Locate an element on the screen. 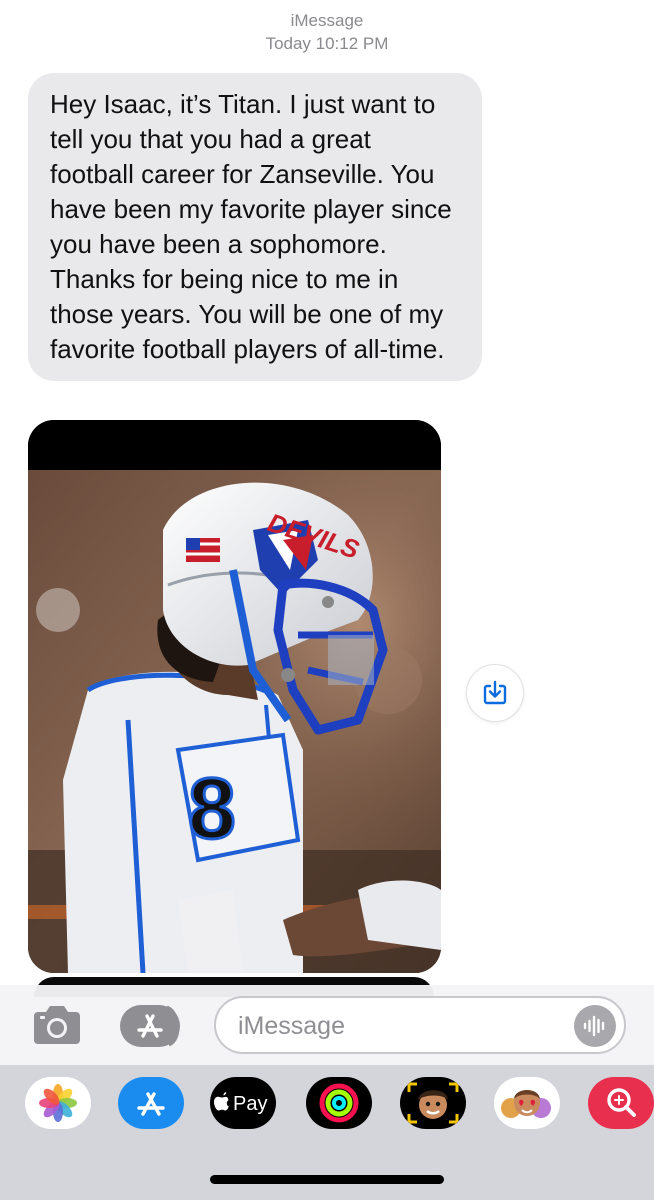  camera-icon is located at coordinates (57, 1025).